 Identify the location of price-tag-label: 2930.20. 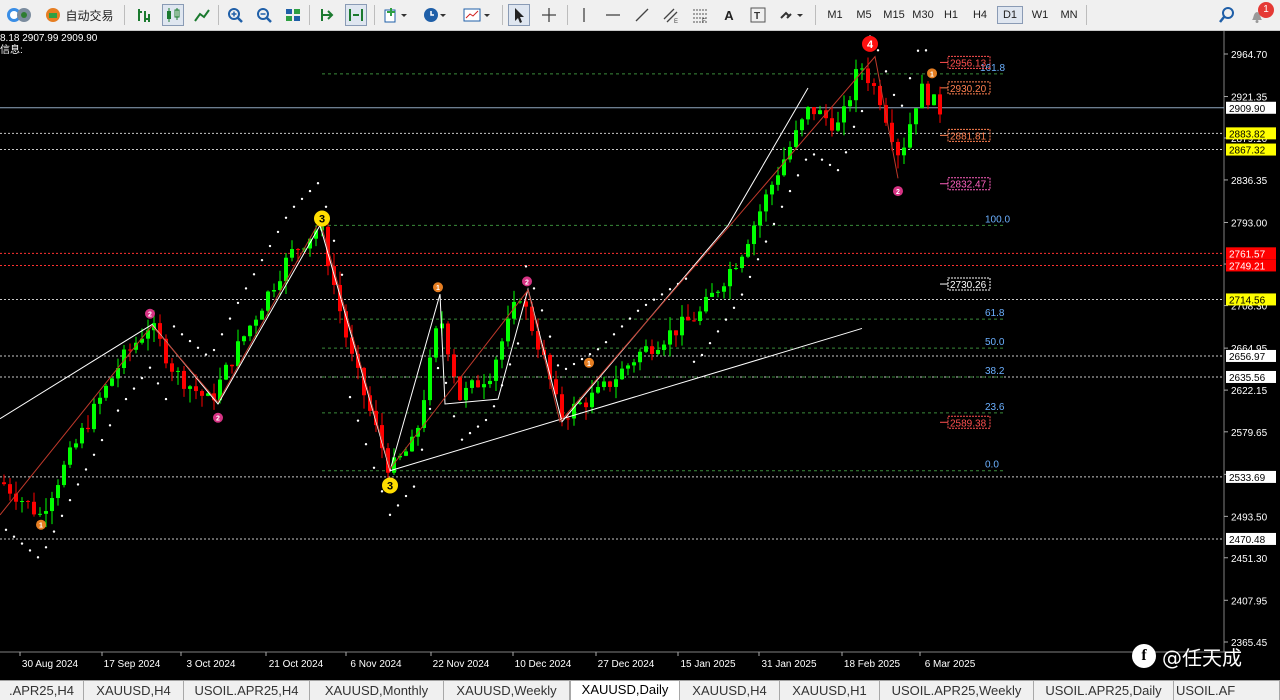
(968, 89).